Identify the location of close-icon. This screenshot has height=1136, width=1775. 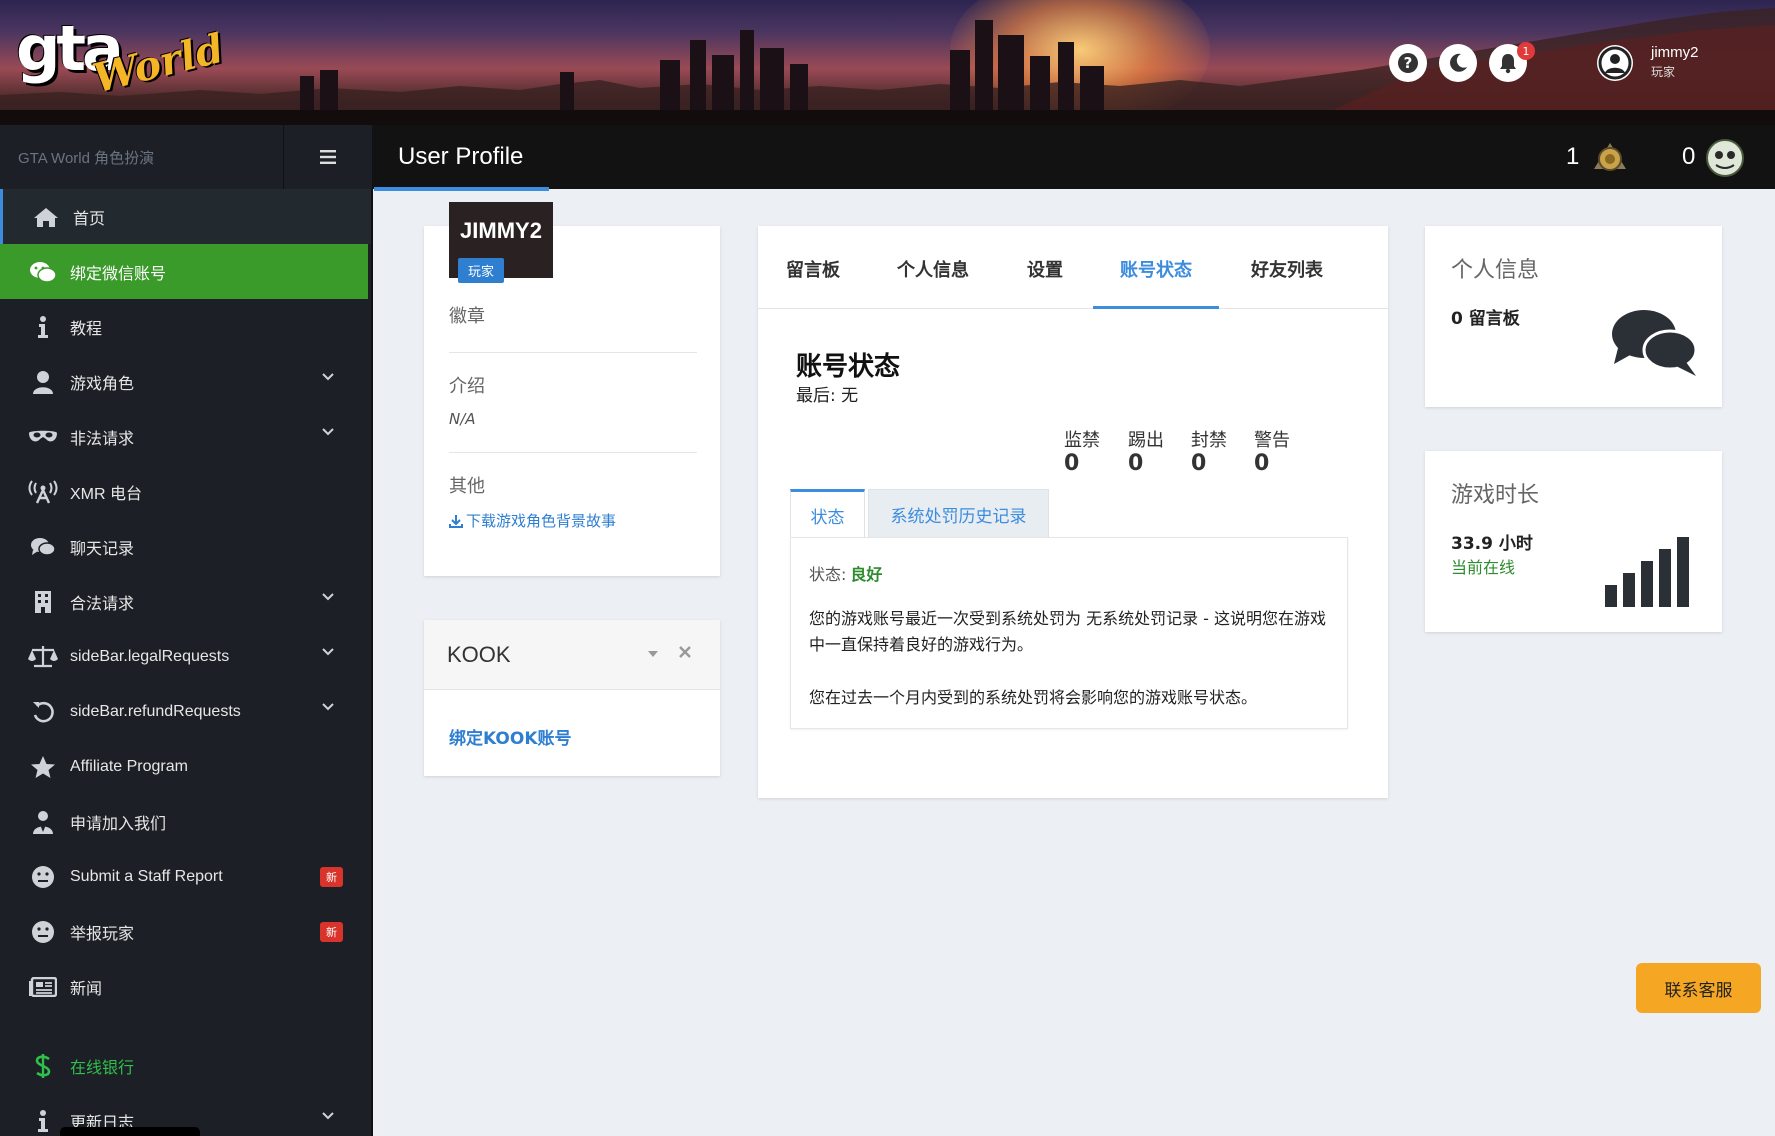
(685, 652).